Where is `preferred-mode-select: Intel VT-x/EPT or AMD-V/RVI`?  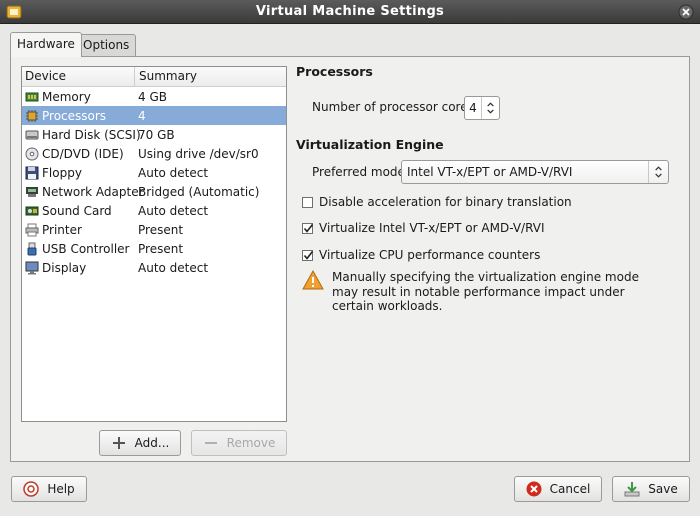 preferred-mode-select: Intel VT-x/EPT or AMD-V/RVI is located at coordinates (535, 172).